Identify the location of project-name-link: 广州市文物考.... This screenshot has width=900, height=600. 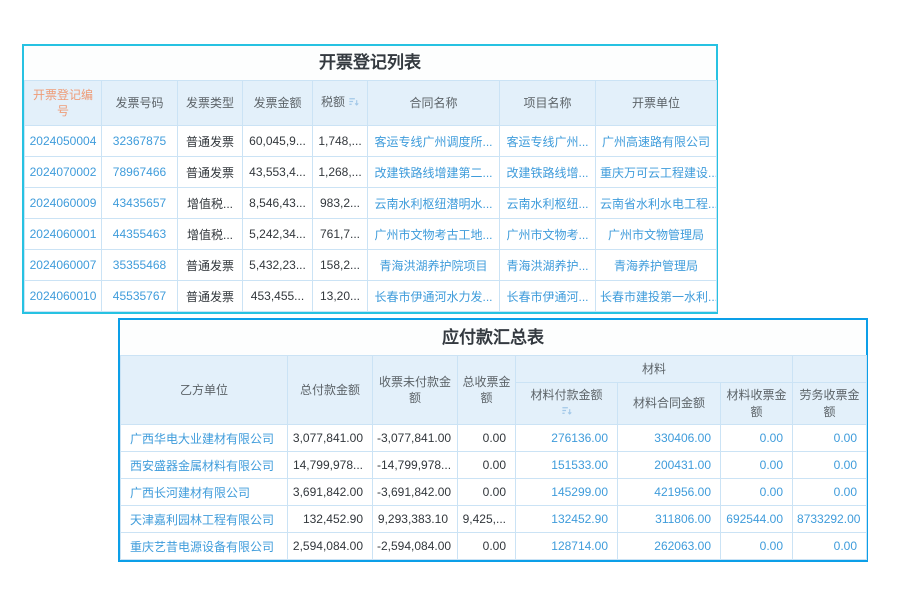
(547, 234).